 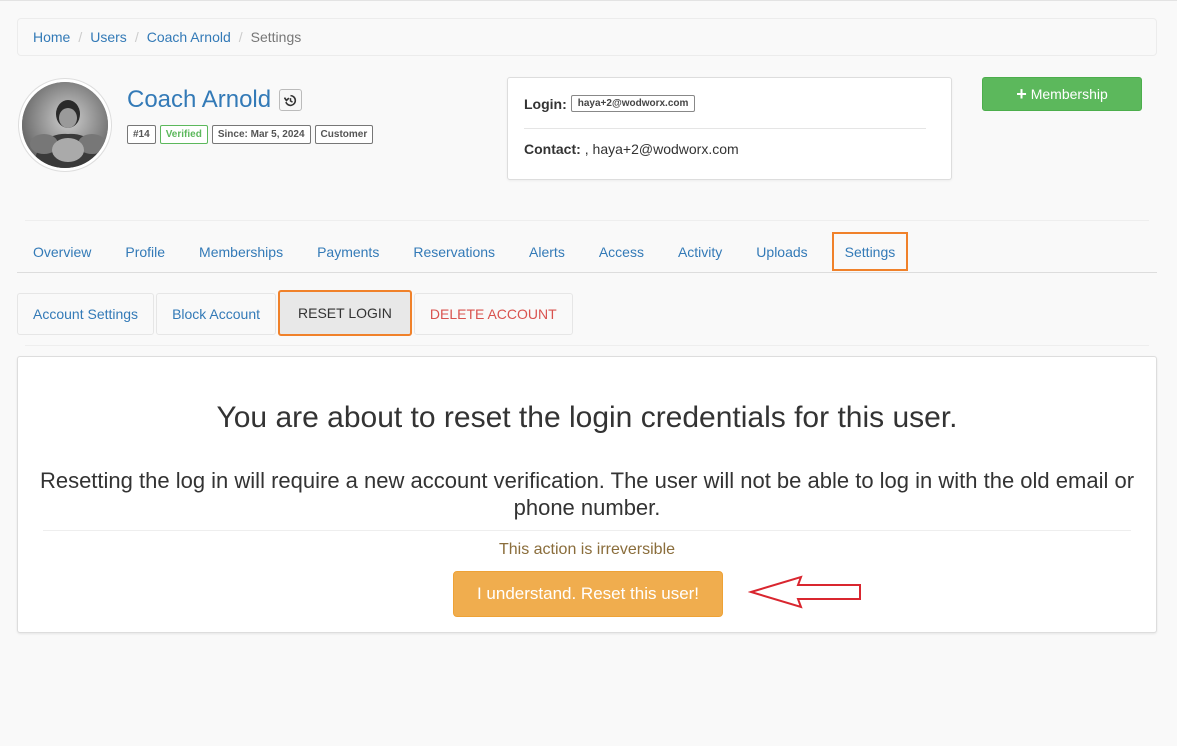 What do you see at coordinates (108, 37) in the screenshot?
I see `breadcrumb-users: Users` at bounding box center [108, 37].